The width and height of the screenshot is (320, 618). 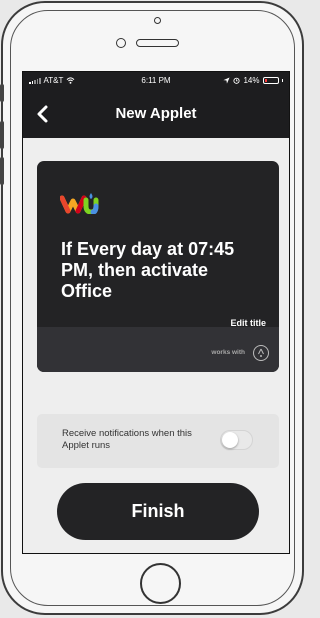 I want to click on volume-down-button, so click(x=2, y=171).